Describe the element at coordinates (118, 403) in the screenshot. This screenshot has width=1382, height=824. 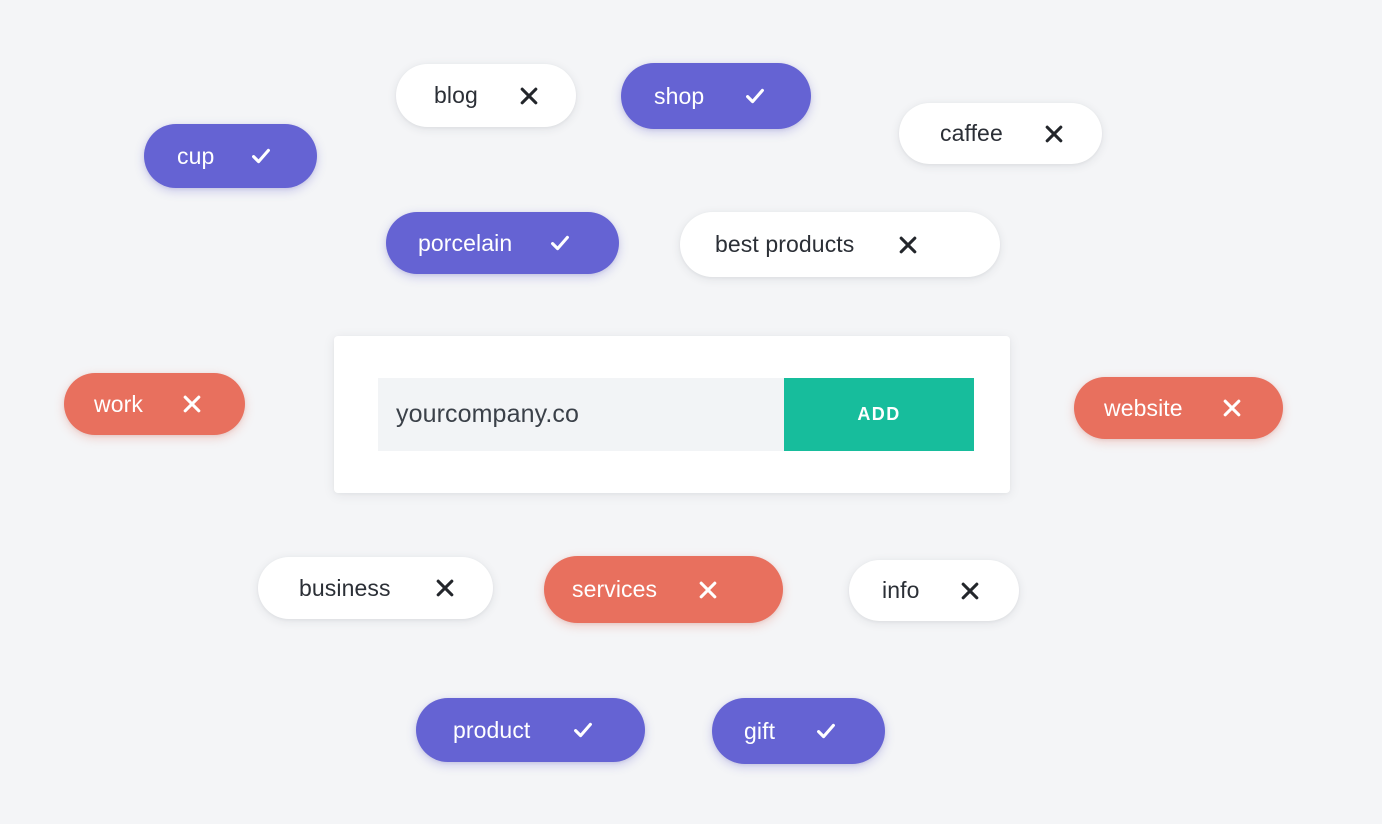
I see `tag-label: work` at that location.